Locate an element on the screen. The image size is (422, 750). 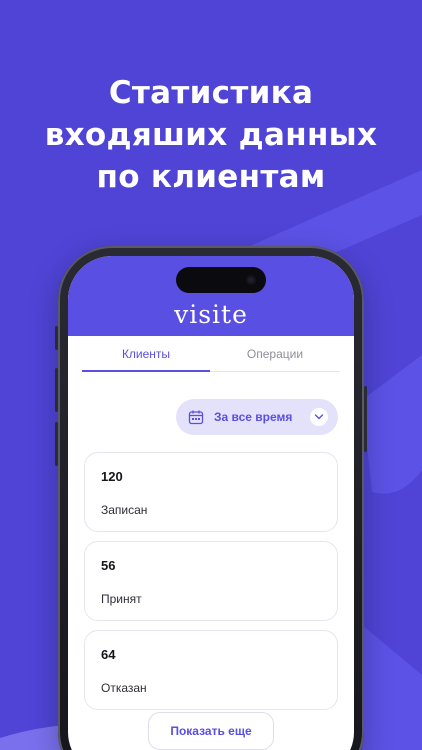
headline-line-2: входяших данных is located at coordinates (211, 135).